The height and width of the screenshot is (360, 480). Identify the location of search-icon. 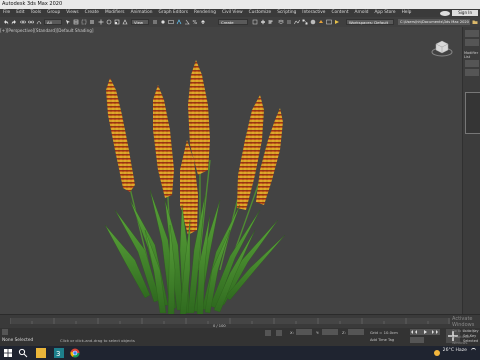
(23, 353).